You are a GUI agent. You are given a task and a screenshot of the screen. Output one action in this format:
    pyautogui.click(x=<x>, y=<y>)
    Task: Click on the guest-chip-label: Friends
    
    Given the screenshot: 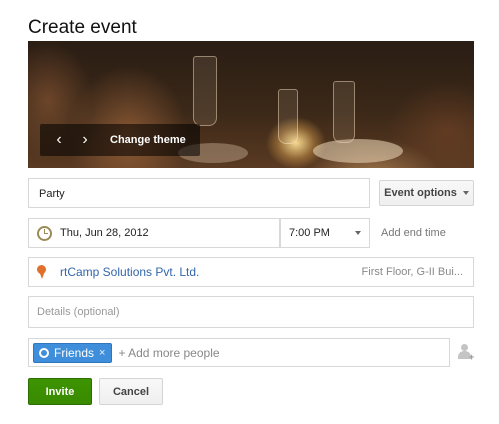 What is the action you would take?
    pyautogui.click(x=74, y=352)
    